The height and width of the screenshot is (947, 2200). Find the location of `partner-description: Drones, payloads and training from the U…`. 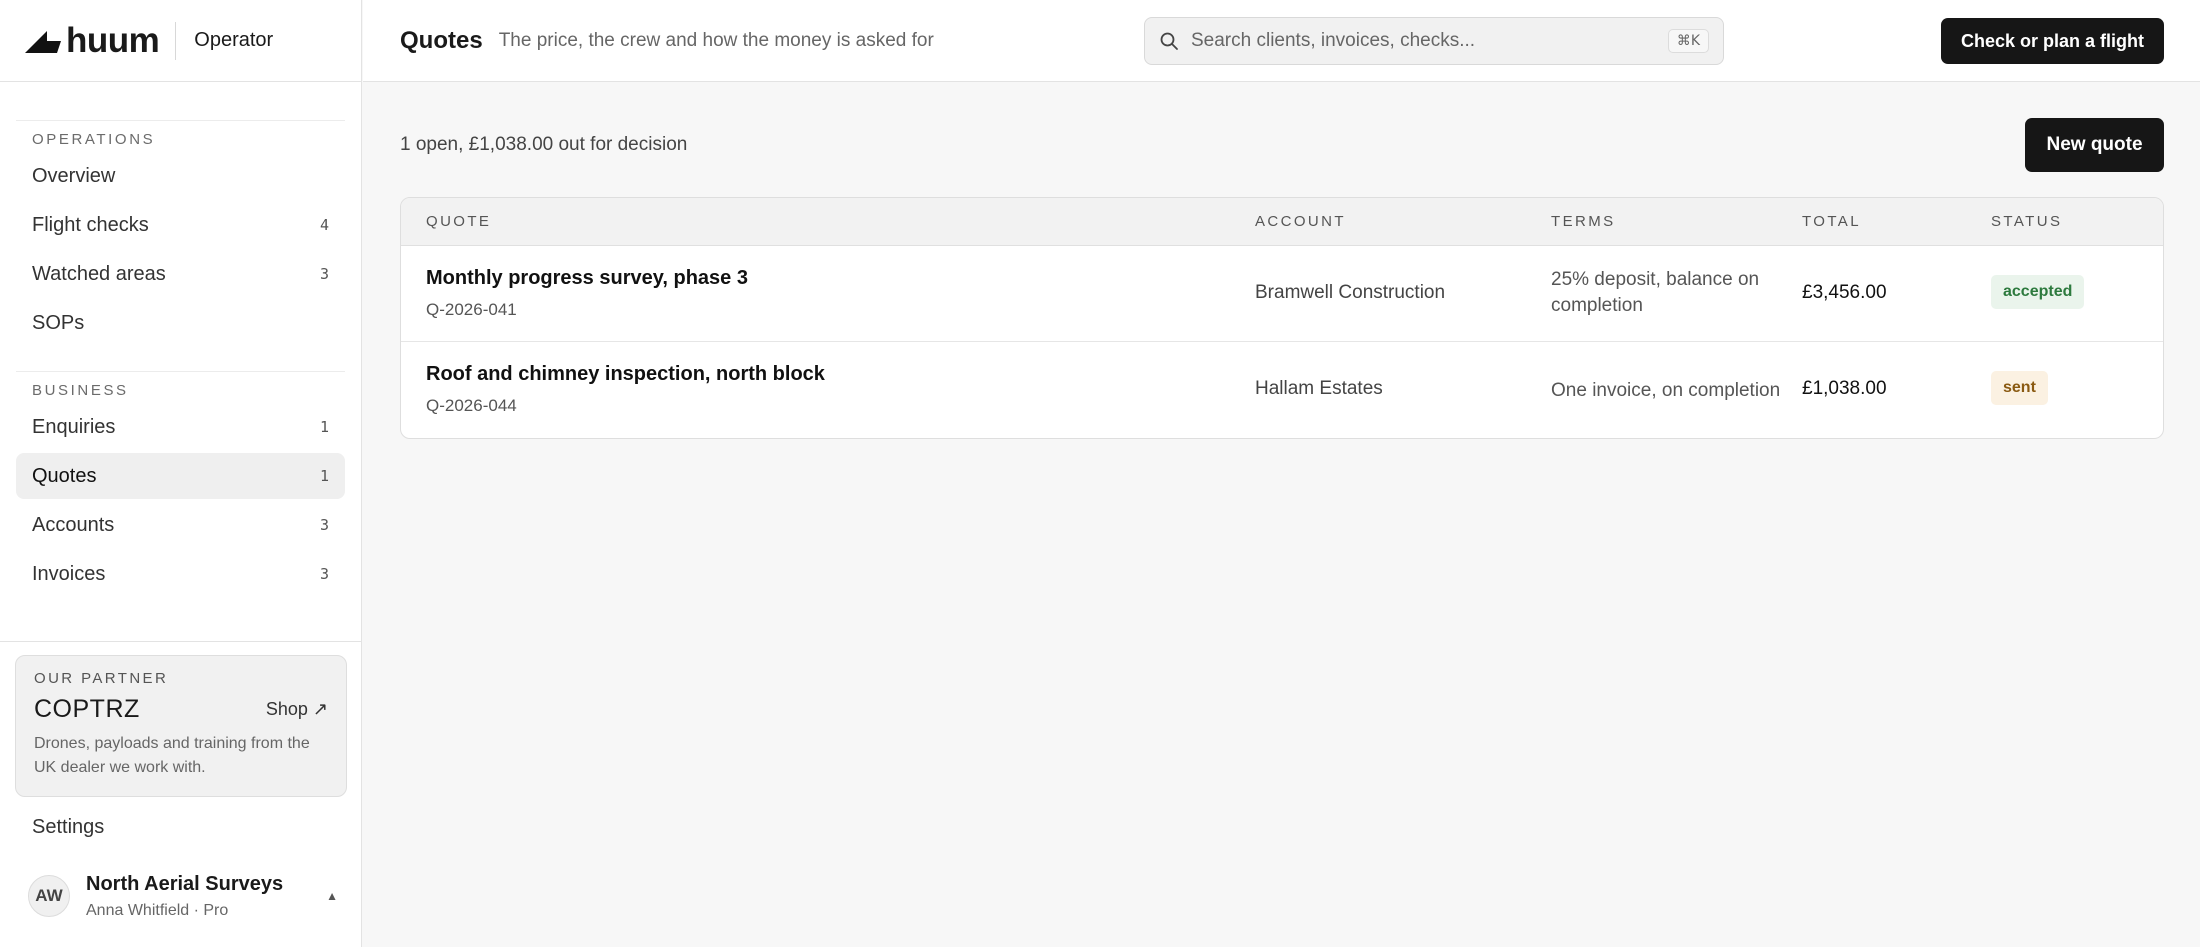

partner-description: Drones, payloads and training from the U… is located at coordinates (172, 755).